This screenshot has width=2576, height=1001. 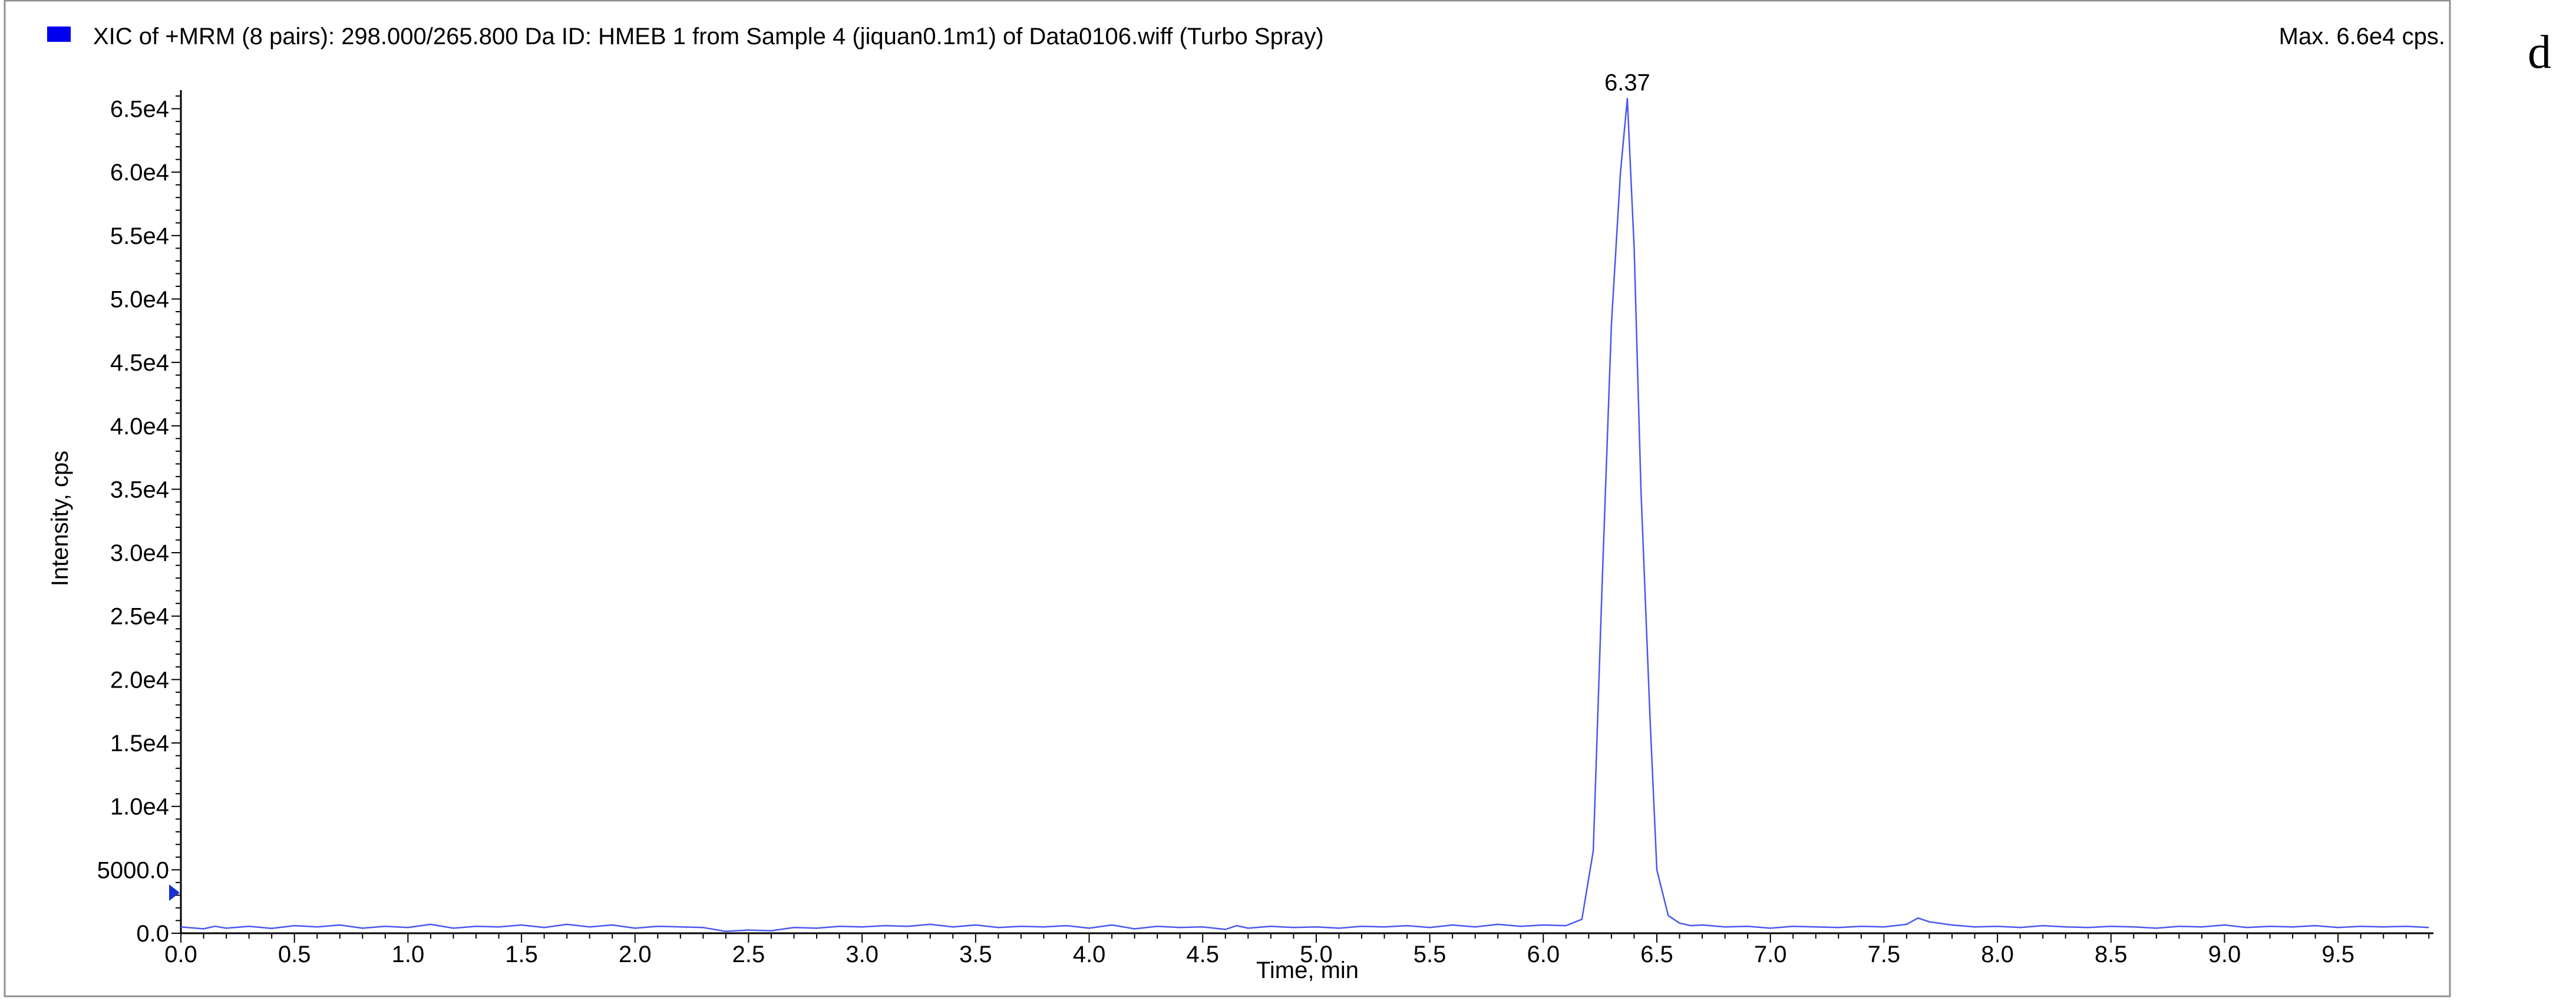 What do you see at coordinates (863, 954) in the screenshot?
I see `x-tick-label: 3.0` at bounding box center [863, 954].